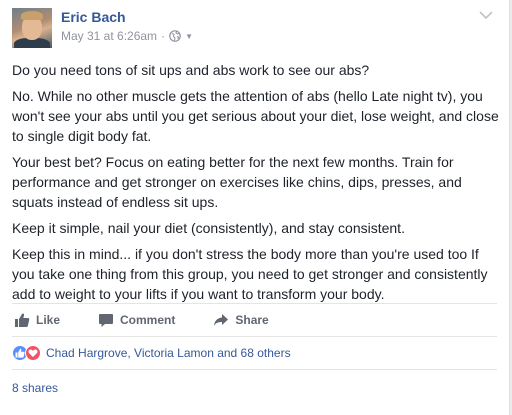 Image resolution: width=512 pixels, height=415 pixels. I want to click on privacy-caret-icon: ▼, so click(189, 36).